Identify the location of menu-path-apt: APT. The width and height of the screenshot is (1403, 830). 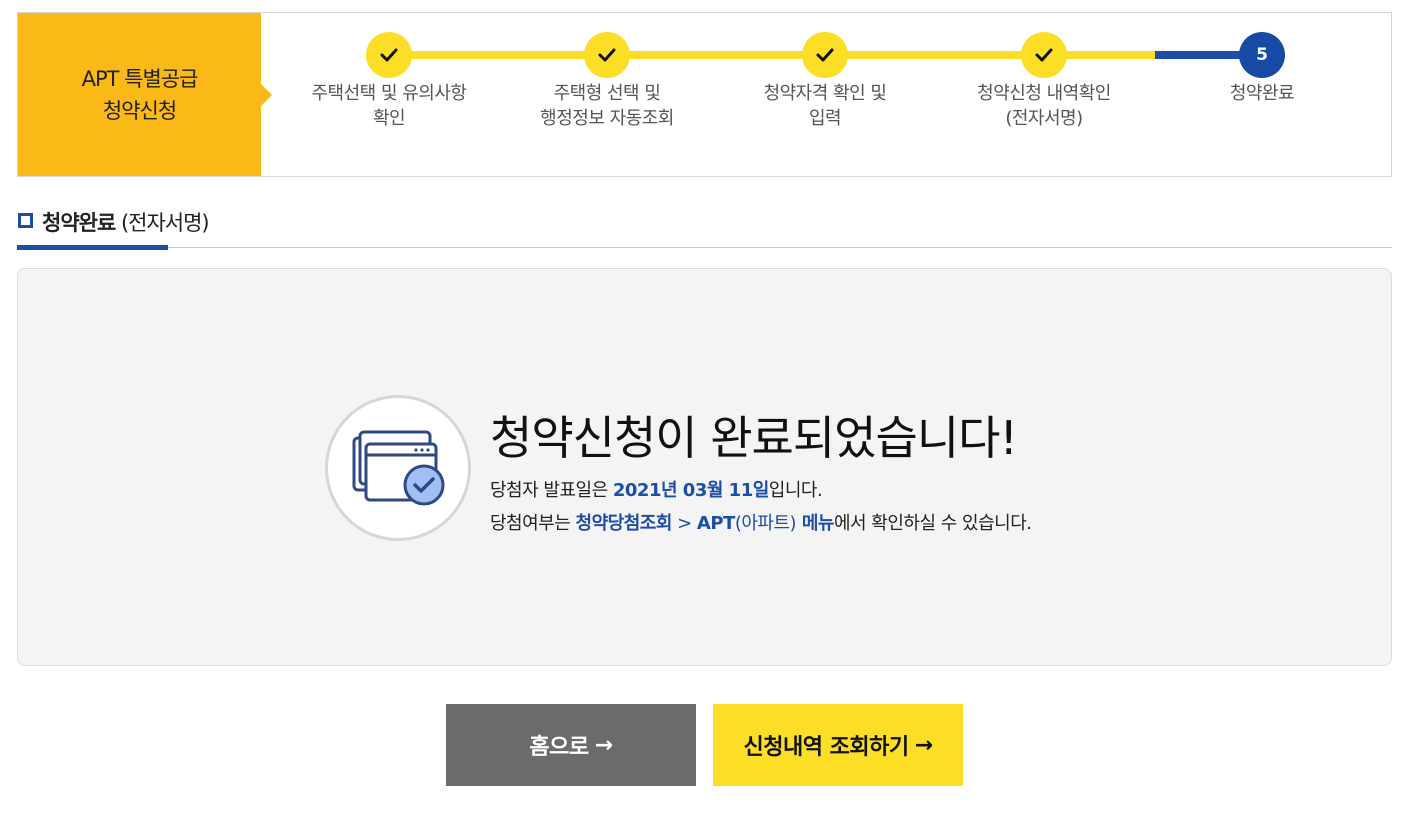
(715, 523).